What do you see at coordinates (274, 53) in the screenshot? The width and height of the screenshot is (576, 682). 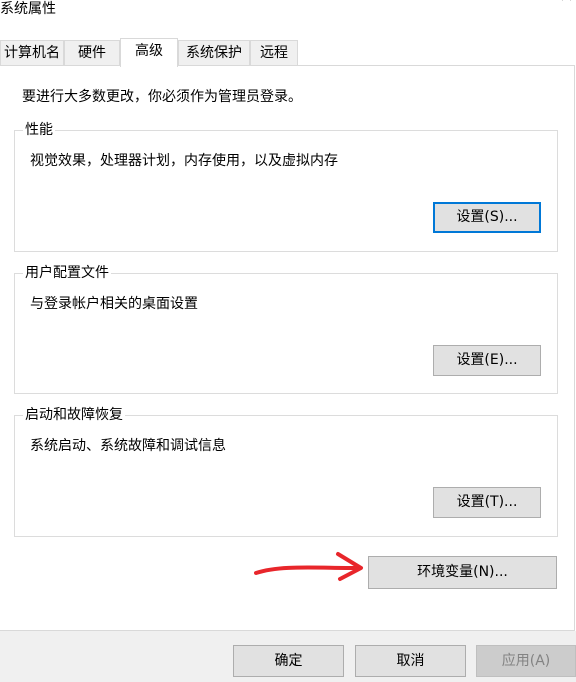 I see `tab-remote: 远程` at bounding box center [274, 53].